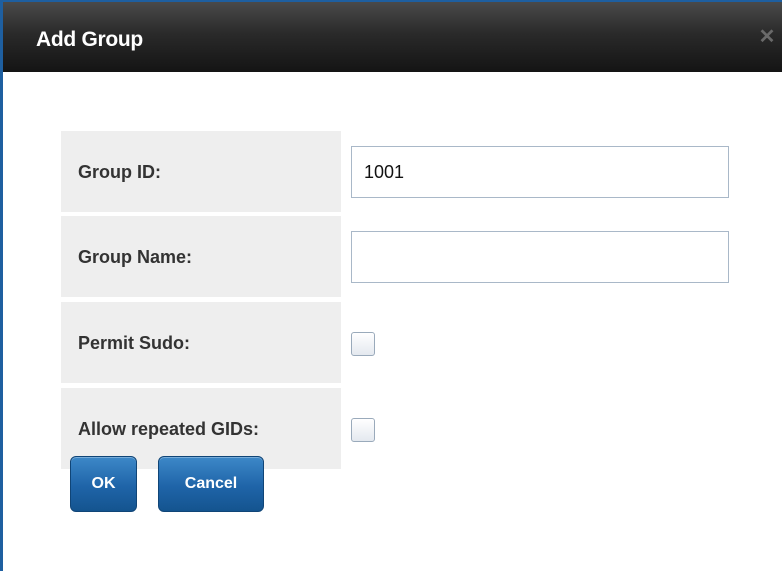 This screenshot has height=571, width=782. What do you see at coordinates (134, 343) in the screenshot?
I see `permit-sudo-label: Permit Sudo:` at bounding box center [134, 343].